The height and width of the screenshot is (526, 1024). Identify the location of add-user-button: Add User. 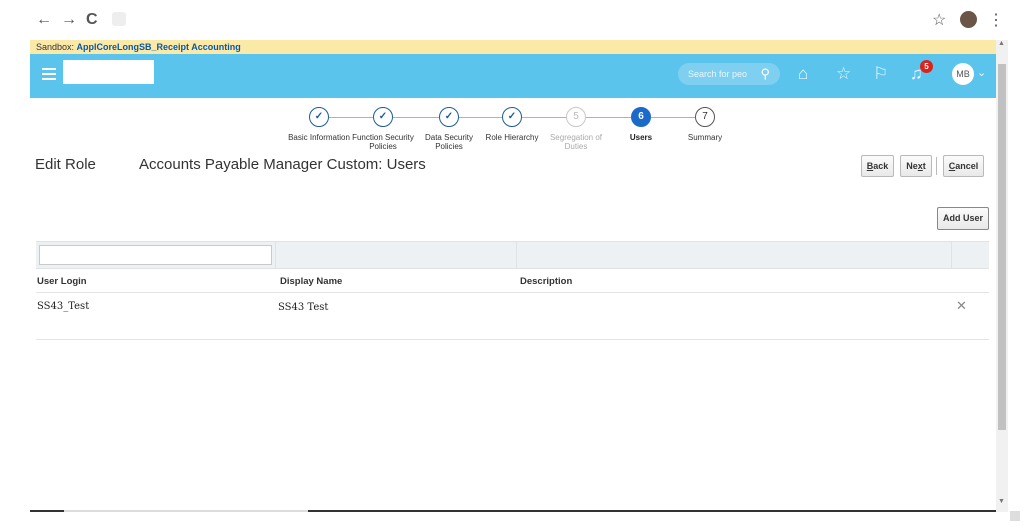
(963, 218).